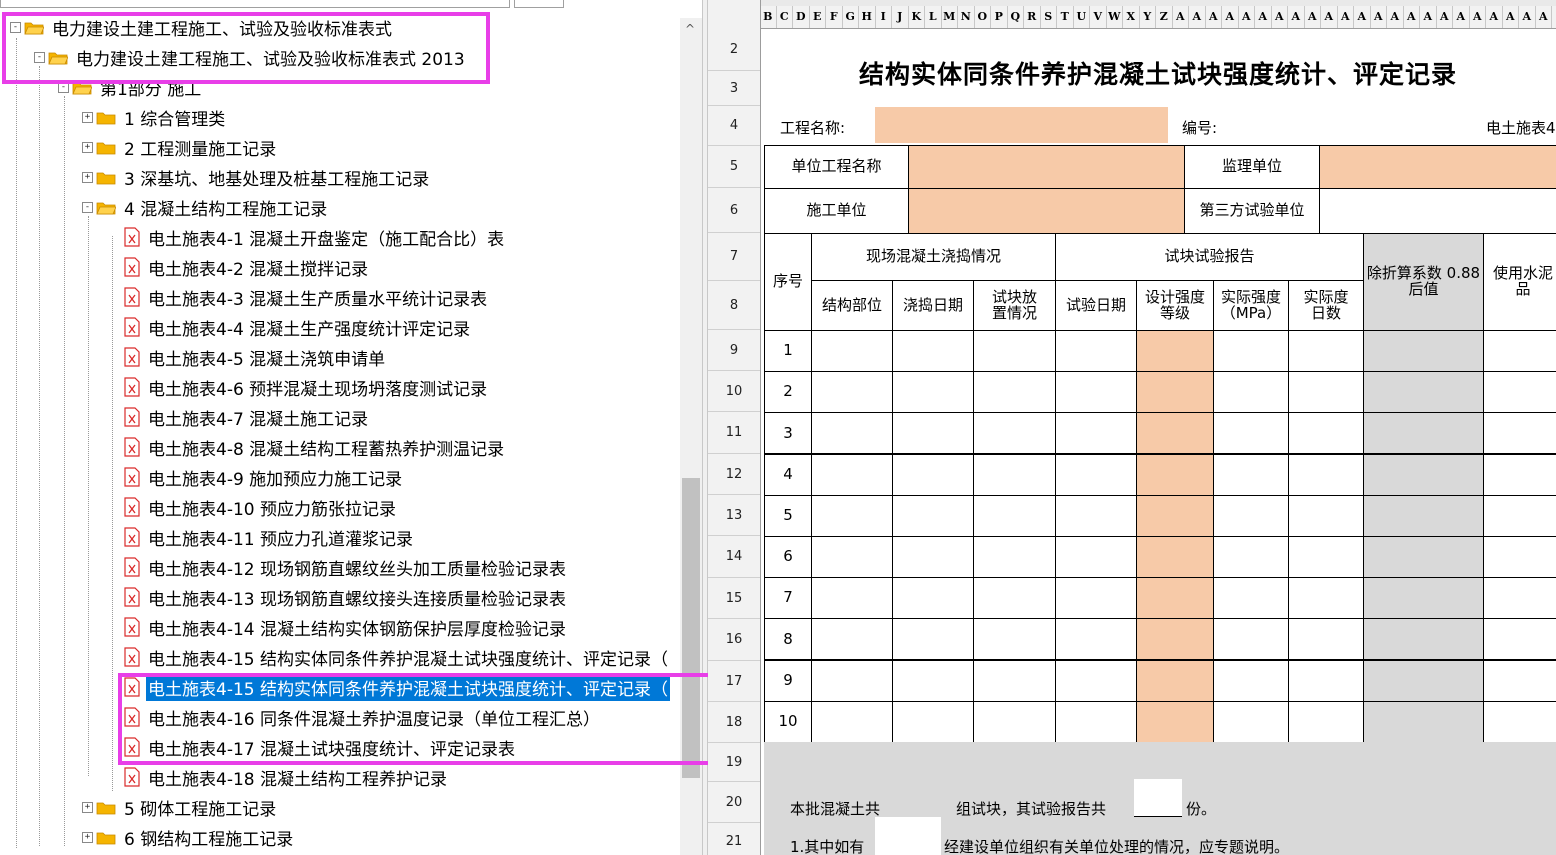  What do you see at coordinates (346, 597) in the screenshot?
I see `tree-node-item: 电土施表4-13 现场钢筋直螺纹接头连接质量检验记录表` at bounding box center [346, 597].